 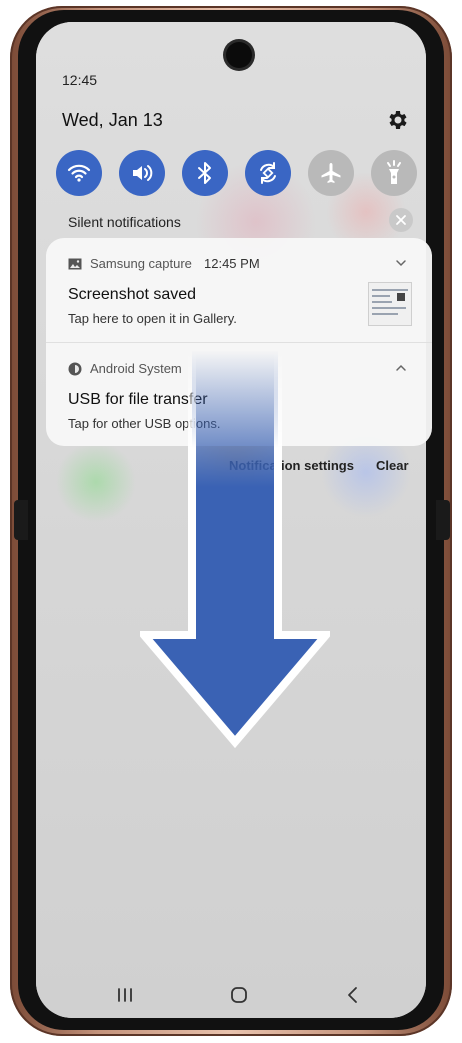 What do you see at coordinates (124, 222) in the screenshot?
I see `silent-notifications-label: Silent notifications` at bounding box center [124, 222].